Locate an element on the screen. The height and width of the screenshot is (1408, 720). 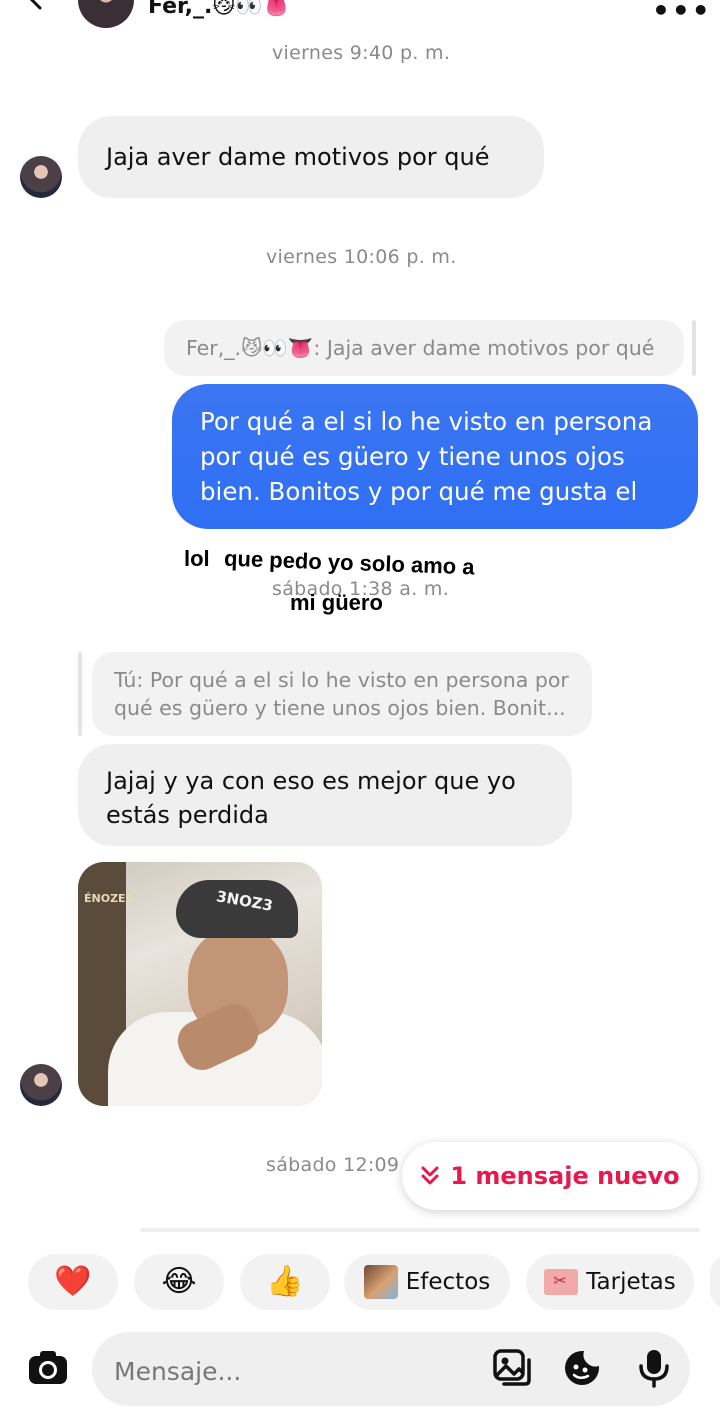
overlay-caption-word: lol is located at coordinates (197, 558).